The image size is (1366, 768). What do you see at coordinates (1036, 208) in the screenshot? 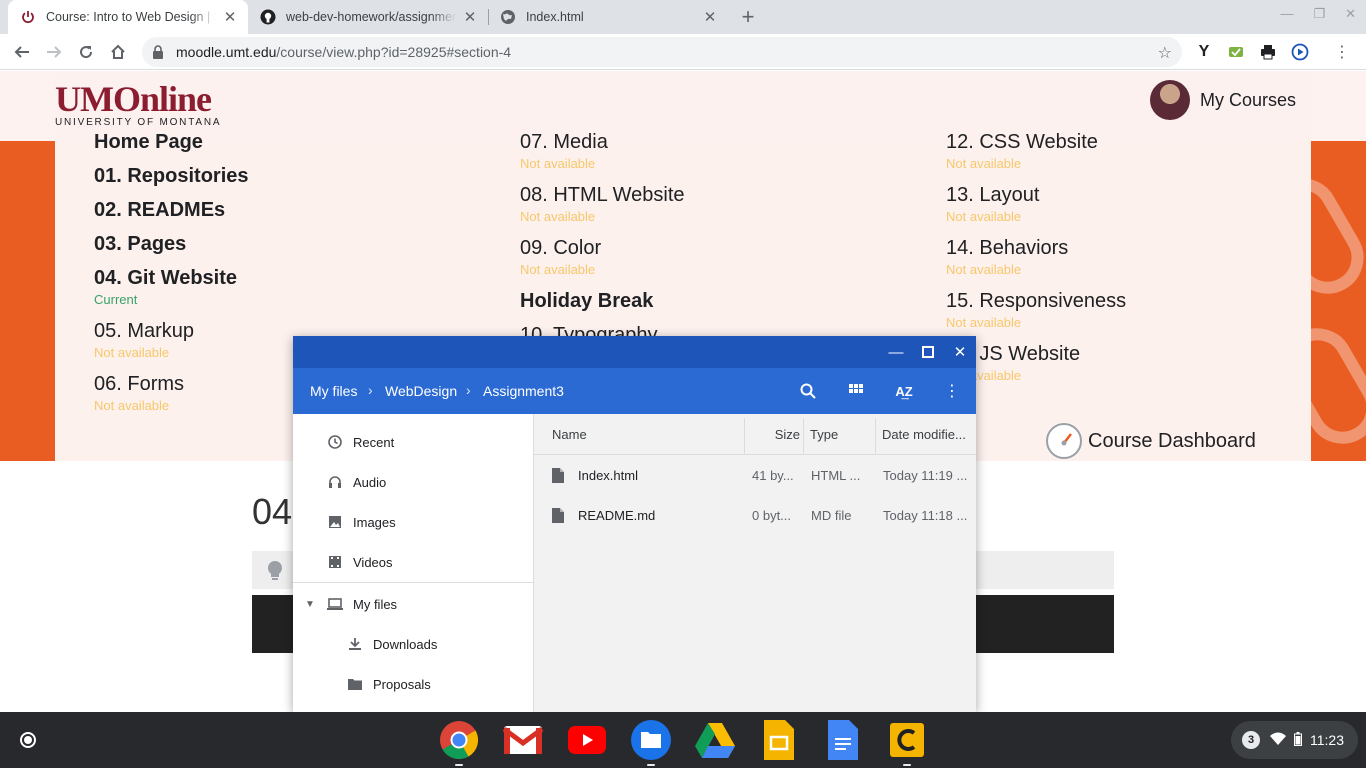
I see `module-item: 13. Layout Not available` at bounding box center [1036, 208].